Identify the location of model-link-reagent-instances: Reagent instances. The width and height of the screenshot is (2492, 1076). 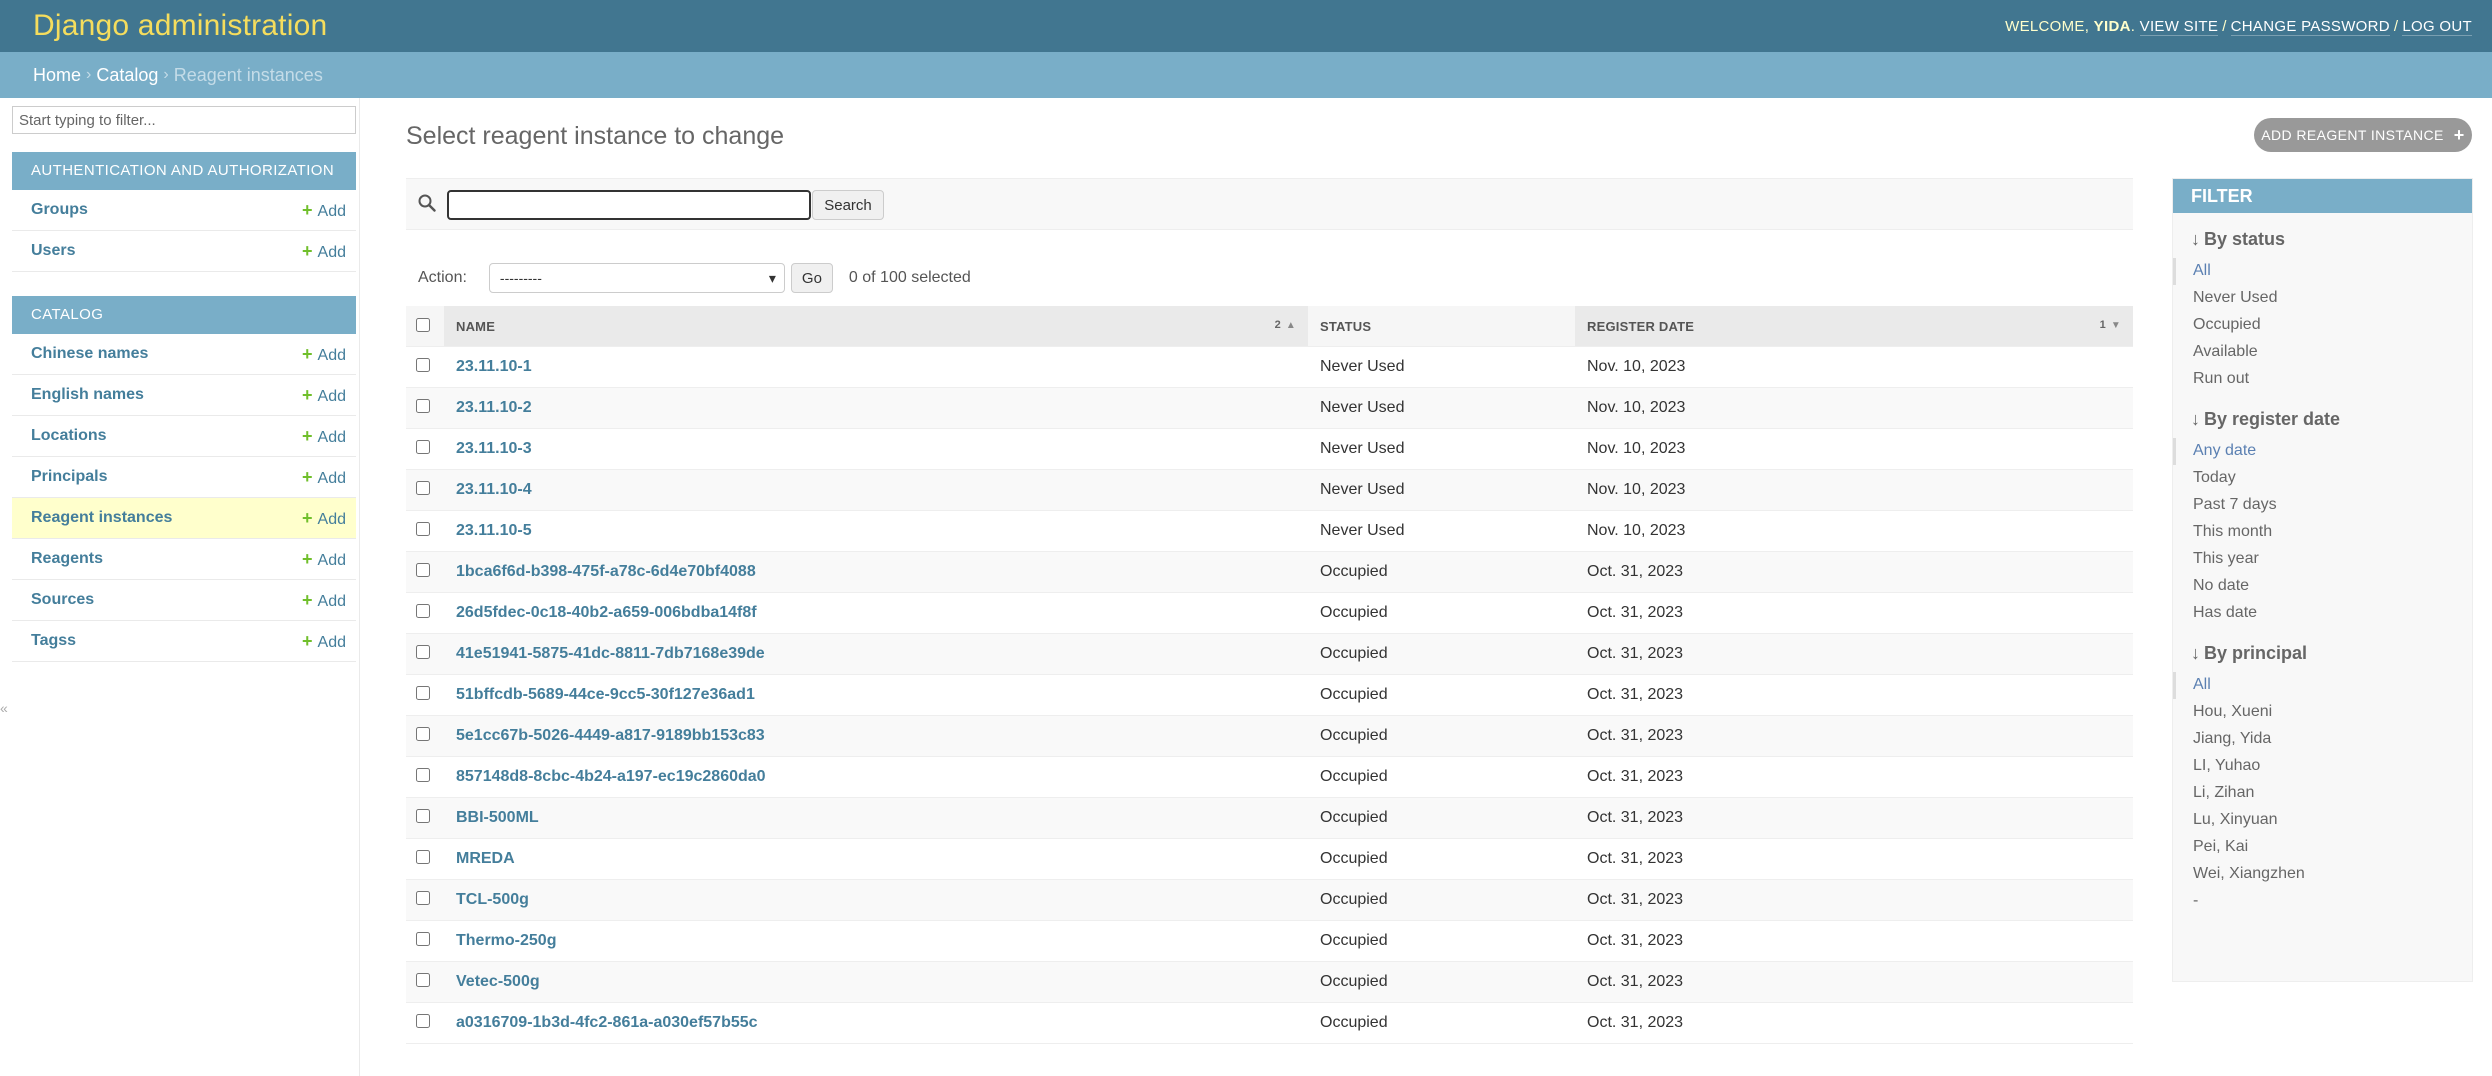
(101, 518).